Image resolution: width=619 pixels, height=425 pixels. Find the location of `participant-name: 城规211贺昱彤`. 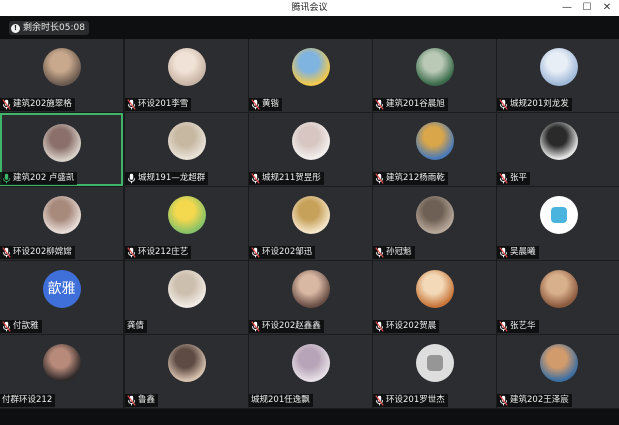

participant-name: 城规211贺昱彤 is located at coordinates (291, 178).